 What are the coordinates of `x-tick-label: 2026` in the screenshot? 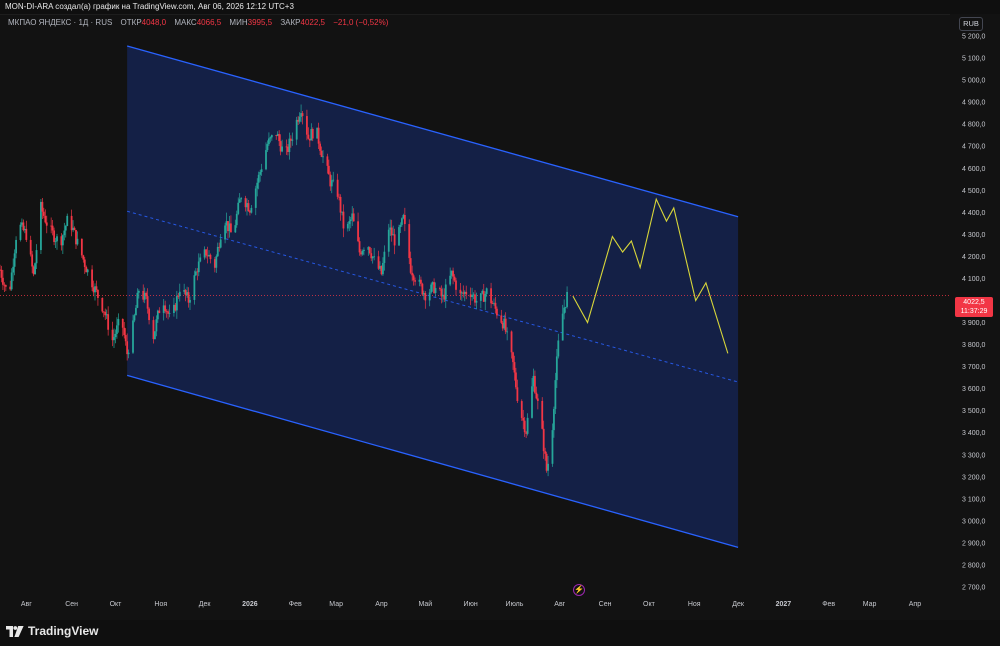 It's located at (250, 604).